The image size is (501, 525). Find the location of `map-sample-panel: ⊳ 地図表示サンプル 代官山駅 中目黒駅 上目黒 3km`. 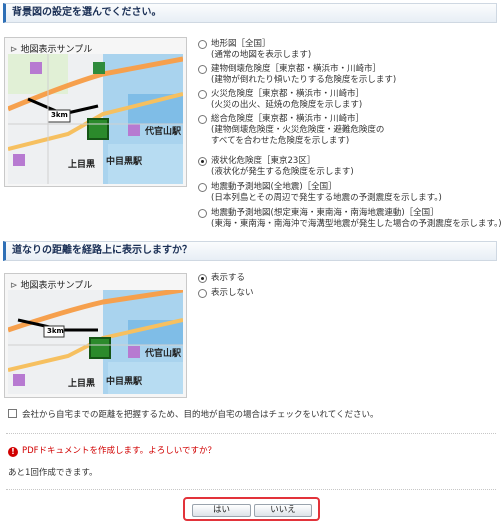

map-sample-panel: ⊳ 地図表示サンプル 代官山駅 中目黒駅 上目黒 3km is located at coordinates (95, 112).